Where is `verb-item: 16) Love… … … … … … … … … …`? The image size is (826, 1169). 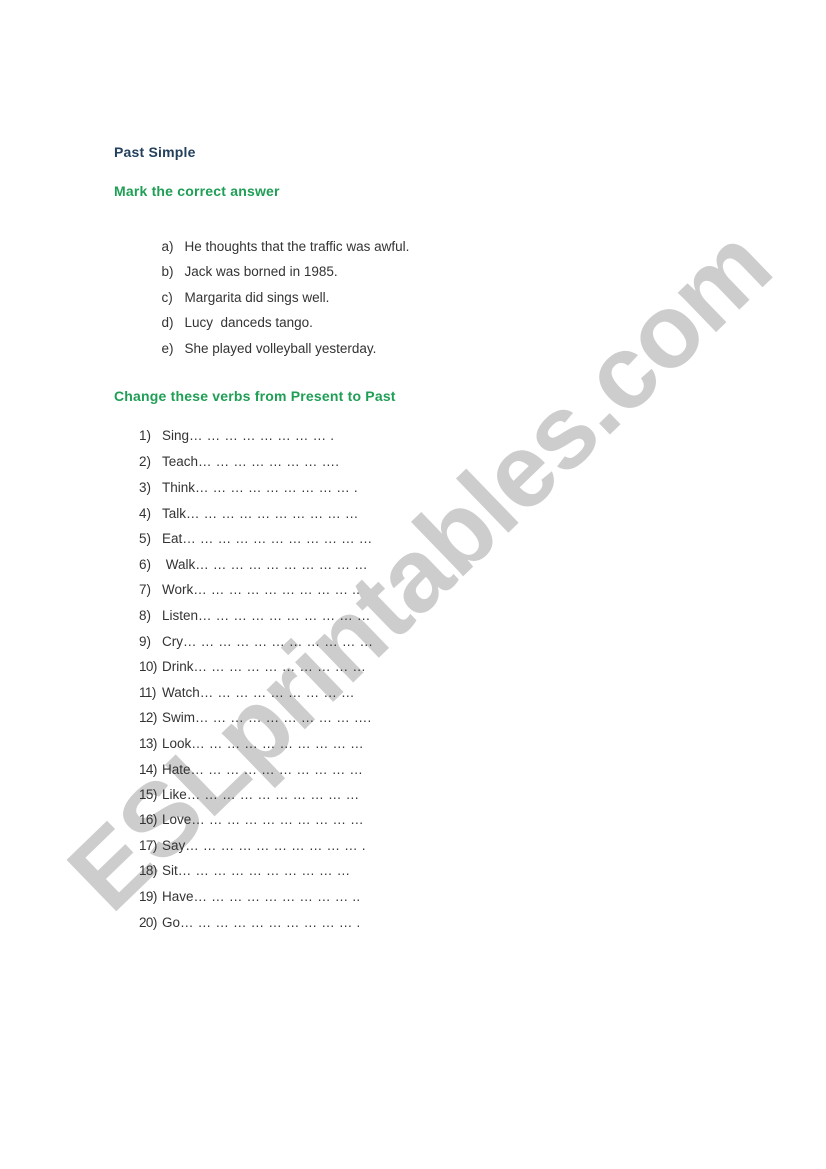 verb-item: 16) Love… … … … … … … … … … is located at coordinates (251, 820).